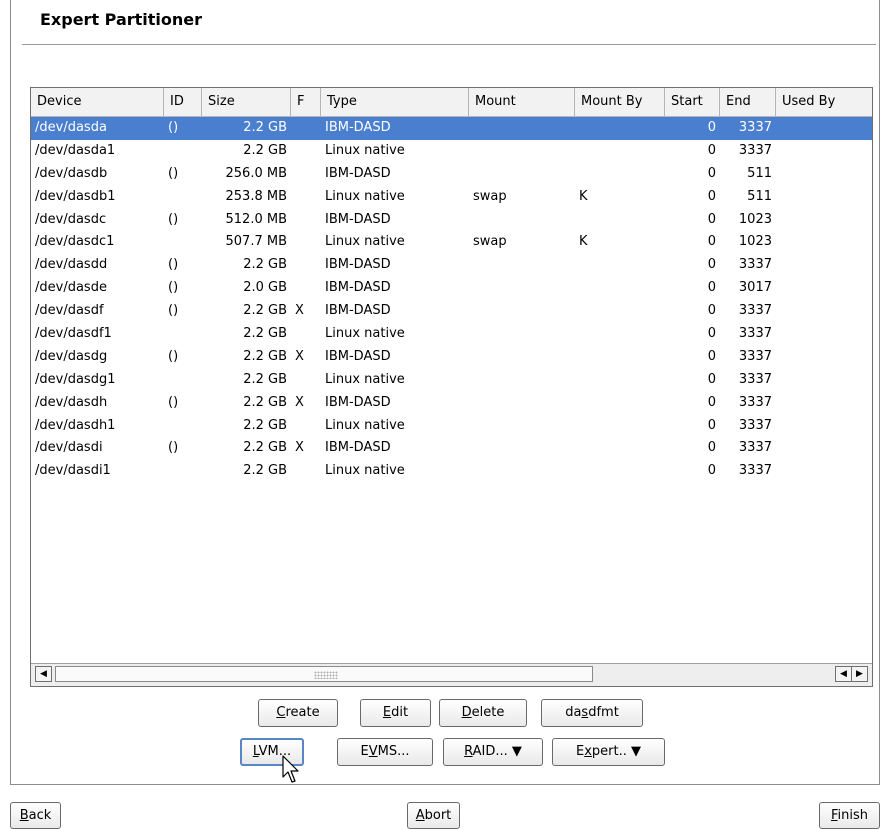 The image size is (882, 829). I want to click on mouse-pointer-icon, so click(290, 769).